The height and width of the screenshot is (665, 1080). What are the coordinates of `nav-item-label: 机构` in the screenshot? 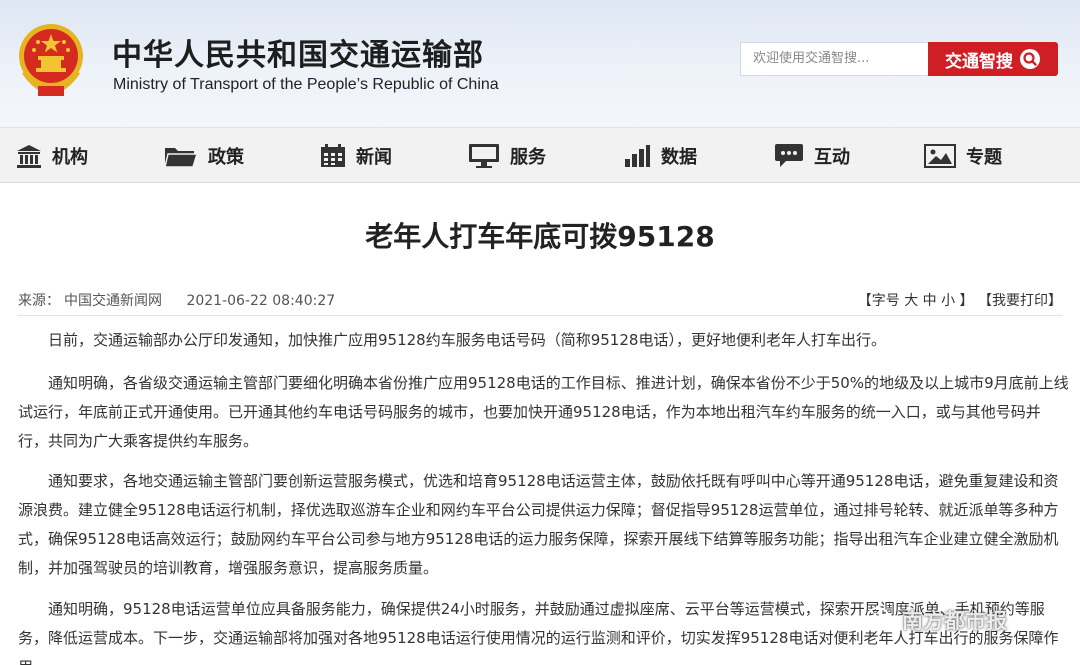 It's located at (70, 157).